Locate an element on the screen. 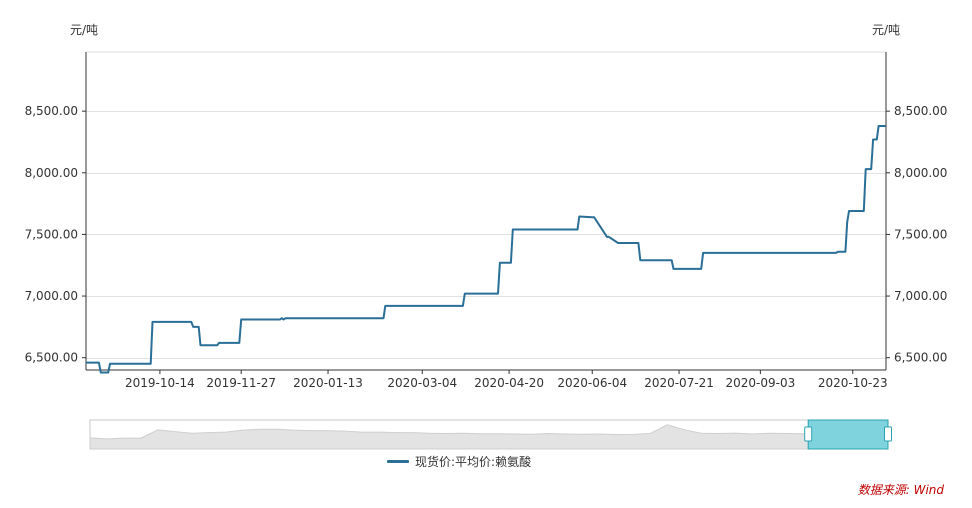  navigator-left-handle is located at coordinates (808, 434).